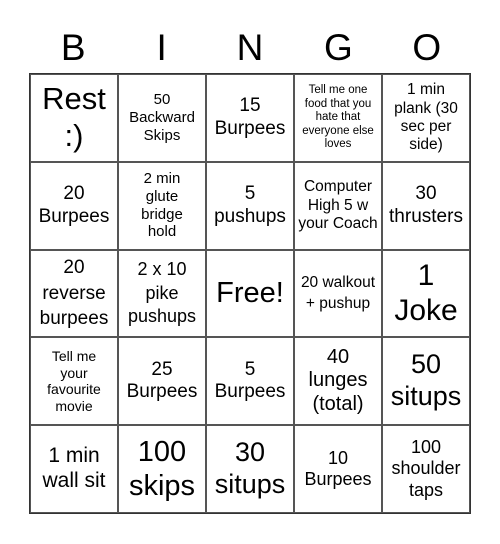  I want to click on bingo-cell: 30 situps, so click(250, 469).